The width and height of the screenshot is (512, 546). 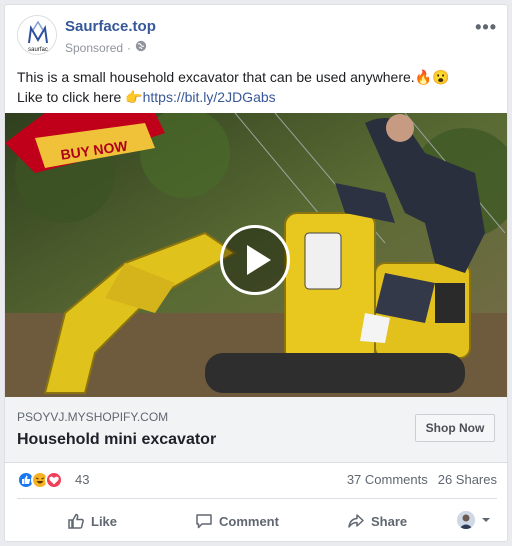 What do you see at coordinates (387, 479) in the screenshot?
I see `comments-count: 37 Comments` at bounding box center [387, 479].